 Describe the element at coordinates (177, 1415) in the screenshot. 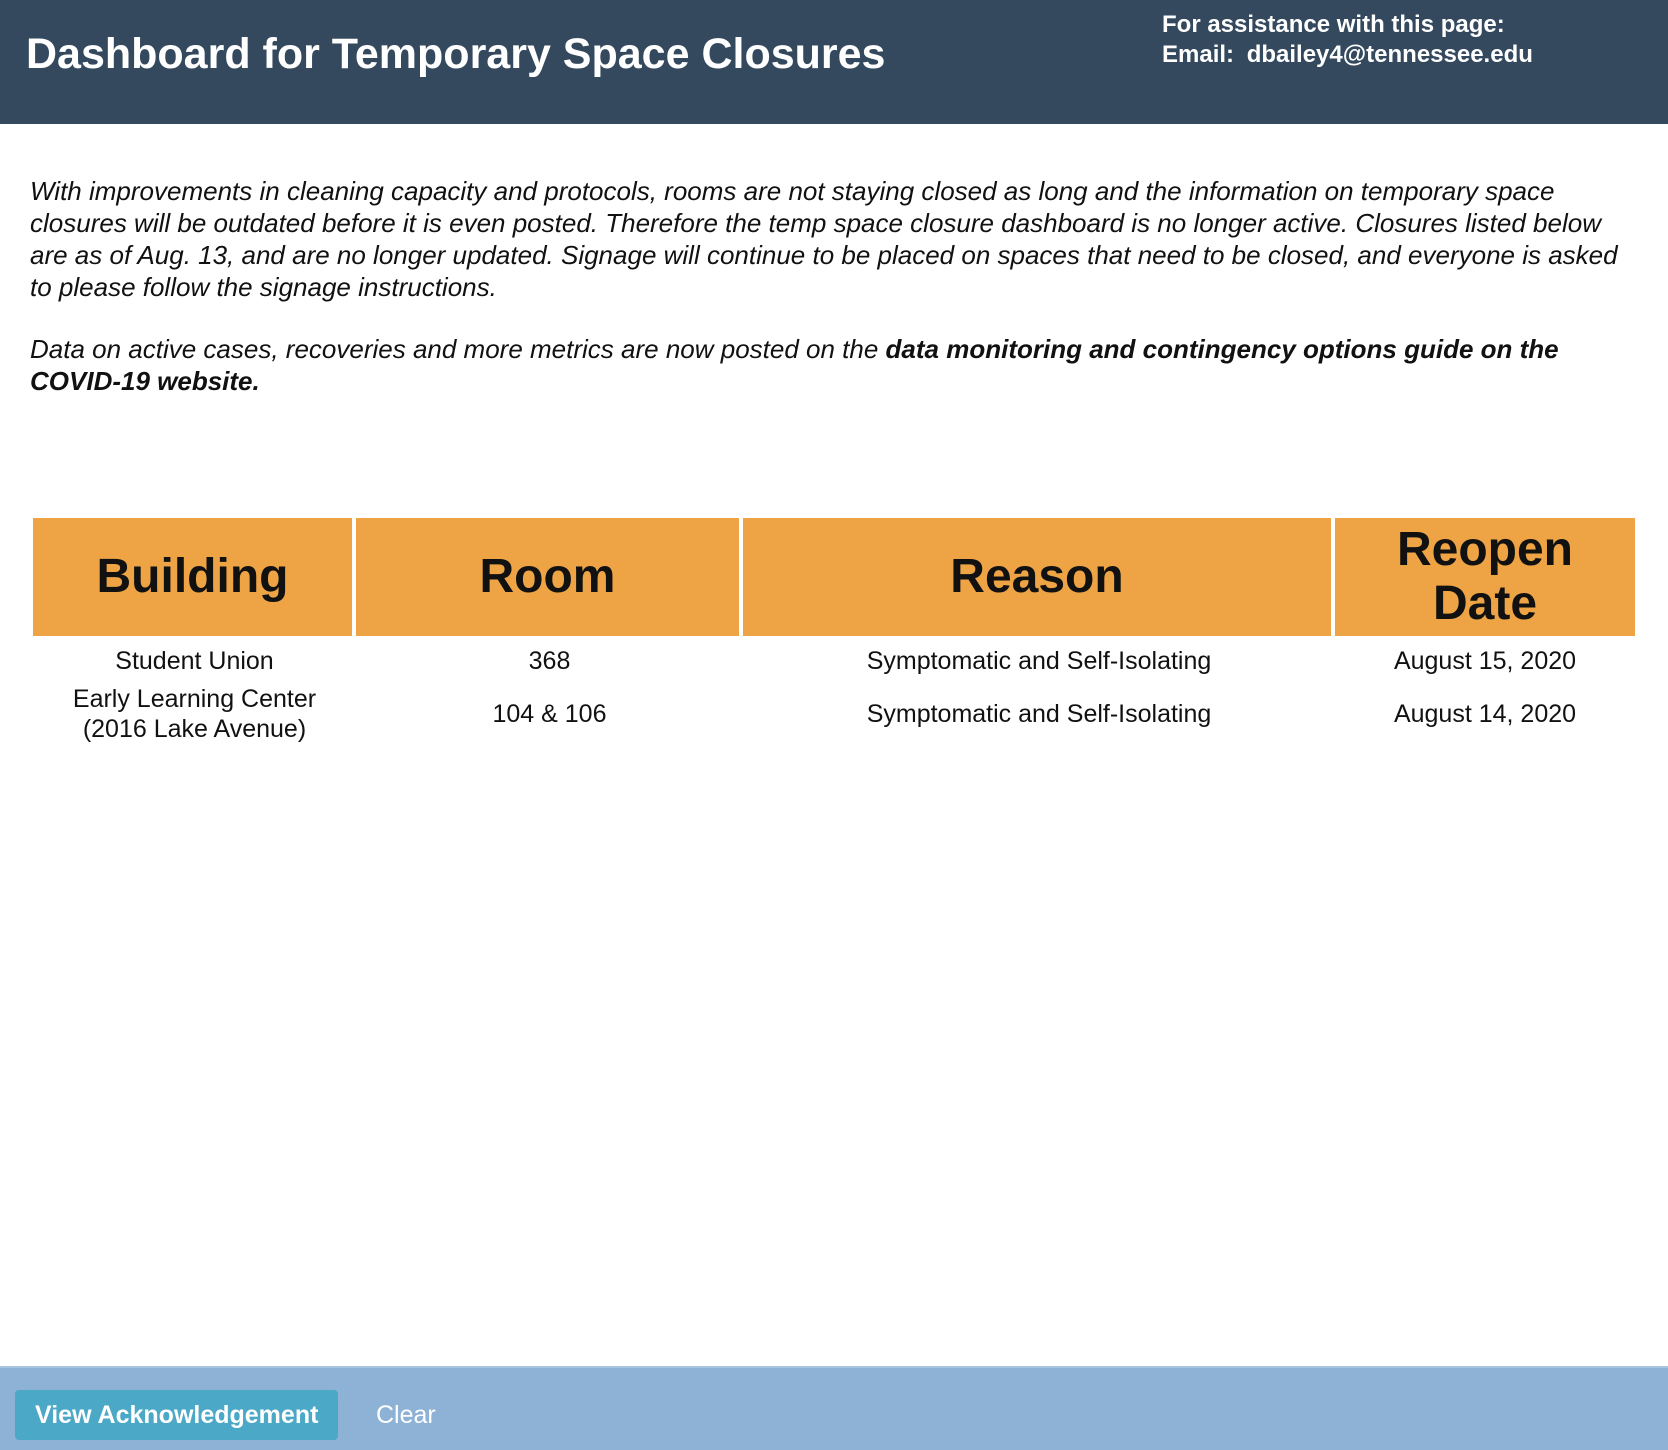

I see `view-acknowledgement-button: View Acknowledgement` at that location.